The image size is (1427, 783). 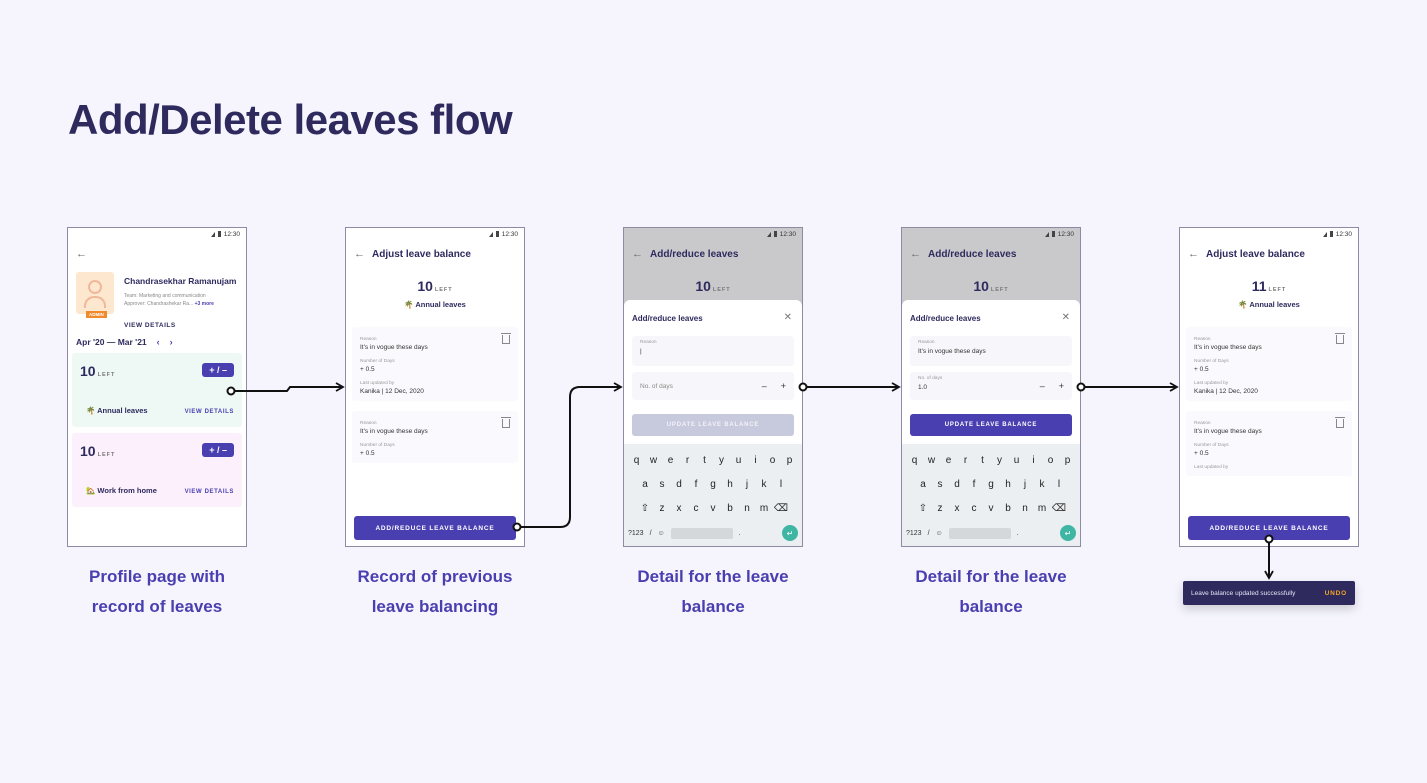 I want to click on profile-view-details-link: VIEW DETAILS, so click(x=157, y=325).